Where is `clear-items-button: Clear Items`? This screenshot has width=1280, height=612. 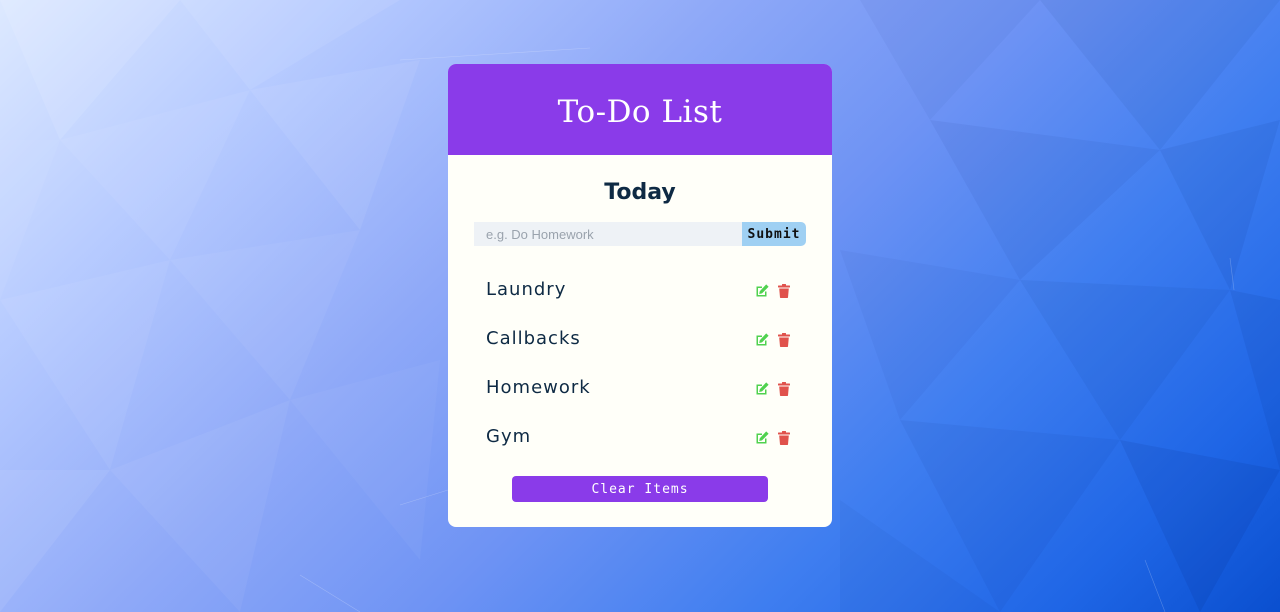
clear-items-button: Clear Items is located at coordinates (640, 489).